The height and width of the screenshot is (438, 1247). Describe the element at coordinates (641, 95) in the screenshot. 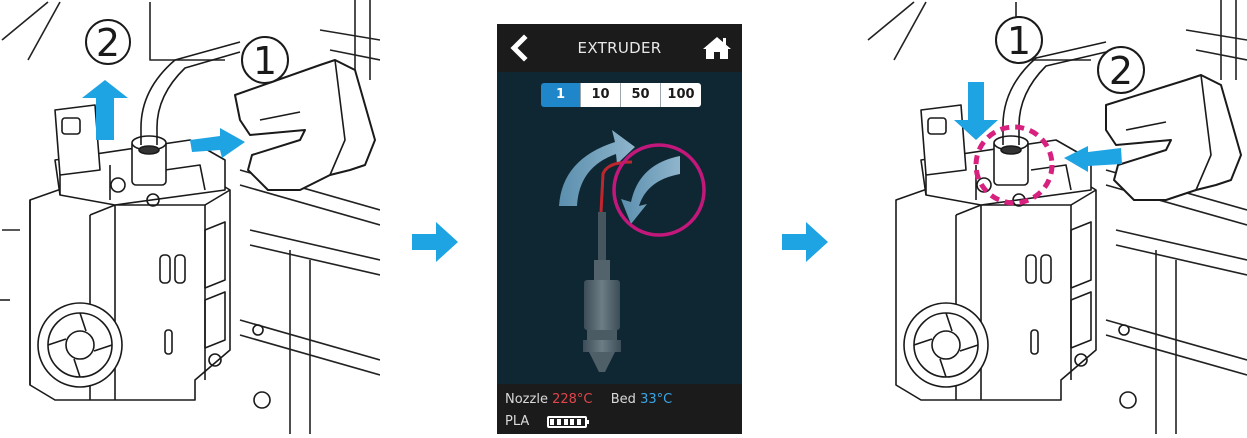

I see `step-option-50: 50` at that location.